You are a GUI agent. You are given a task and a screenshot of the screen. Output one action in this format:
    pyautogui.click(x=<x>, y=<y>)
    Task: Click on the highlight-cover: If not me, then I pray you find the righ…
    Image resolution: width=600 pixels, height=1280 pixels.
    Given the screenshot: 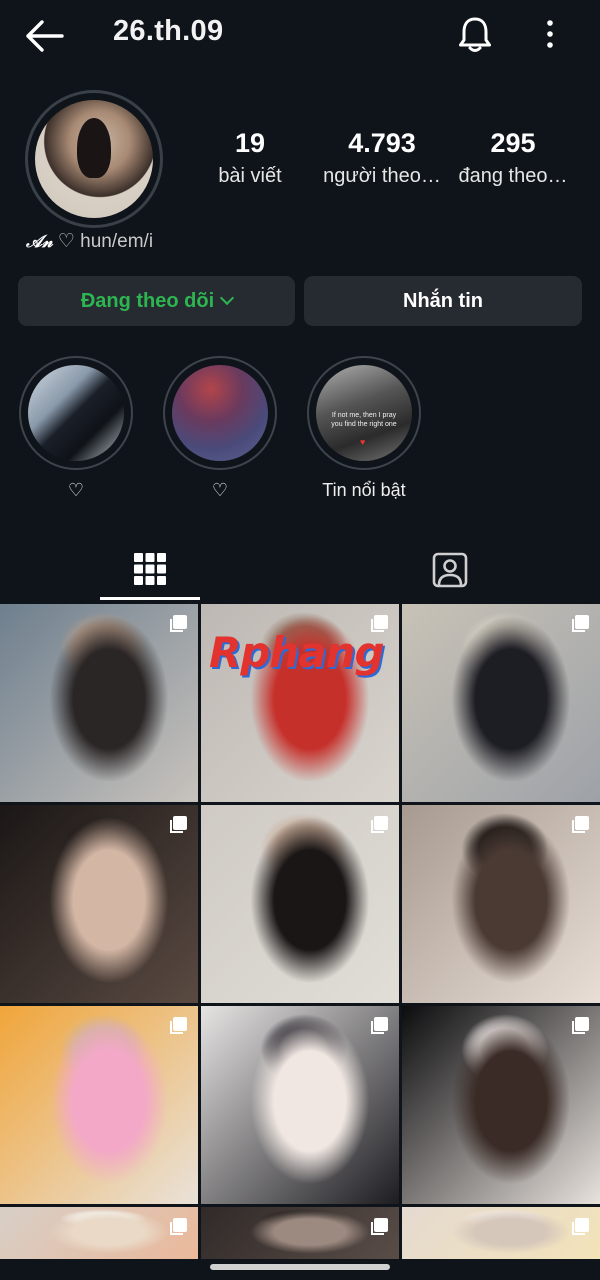 What is the action you would take?
    pyautogui.click(x=364, y=413)
    